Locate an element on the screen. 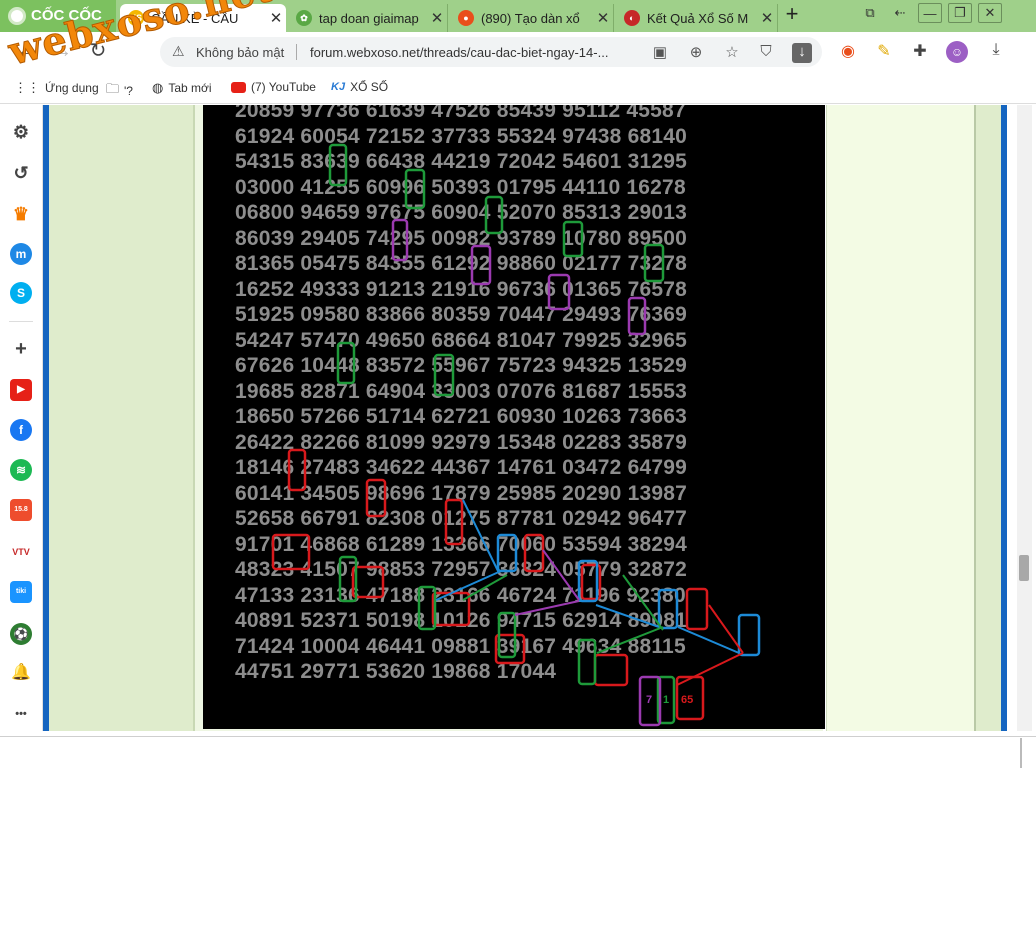  page-right-border is located at coordinates (1004, 418).